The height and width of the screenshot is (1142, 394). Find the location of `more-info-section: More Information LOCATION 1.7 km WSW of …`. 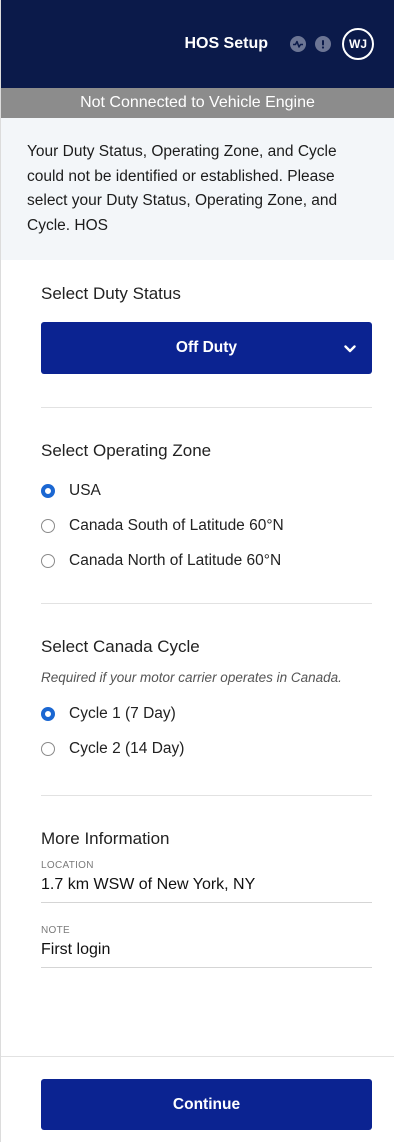

more-info-section: More Information LOCATION 1.7 km WSW of … is located at coordinates (206, 882).